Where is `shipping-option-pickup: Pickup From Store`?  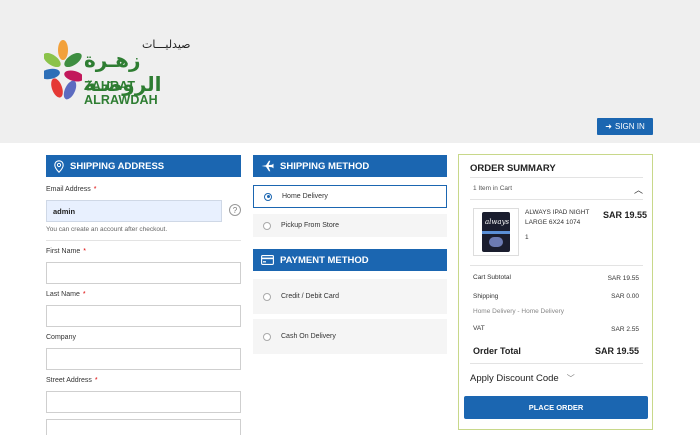
shipping-option-pickup: Pickup From Store is located at coordinates (350, 225).